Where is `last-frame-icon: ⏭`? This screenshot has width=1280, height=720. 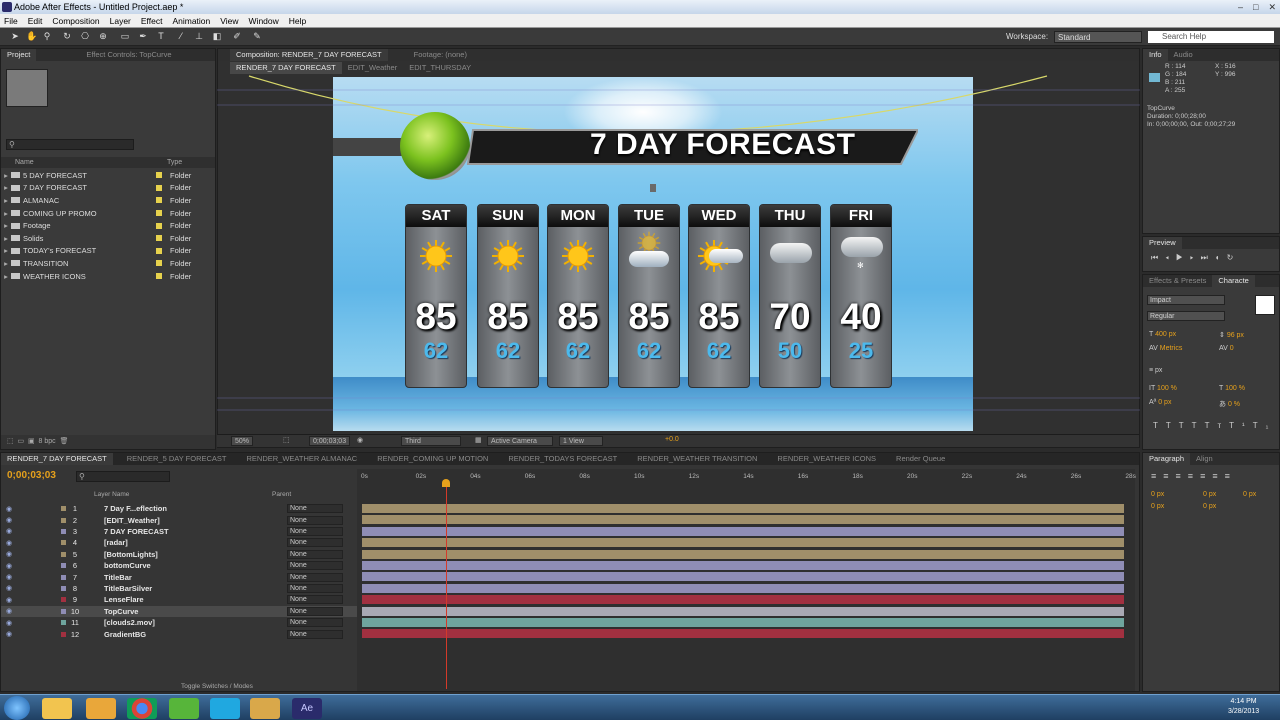 last-frame-icon: ⏭ is located at coordinates (1208, 257).